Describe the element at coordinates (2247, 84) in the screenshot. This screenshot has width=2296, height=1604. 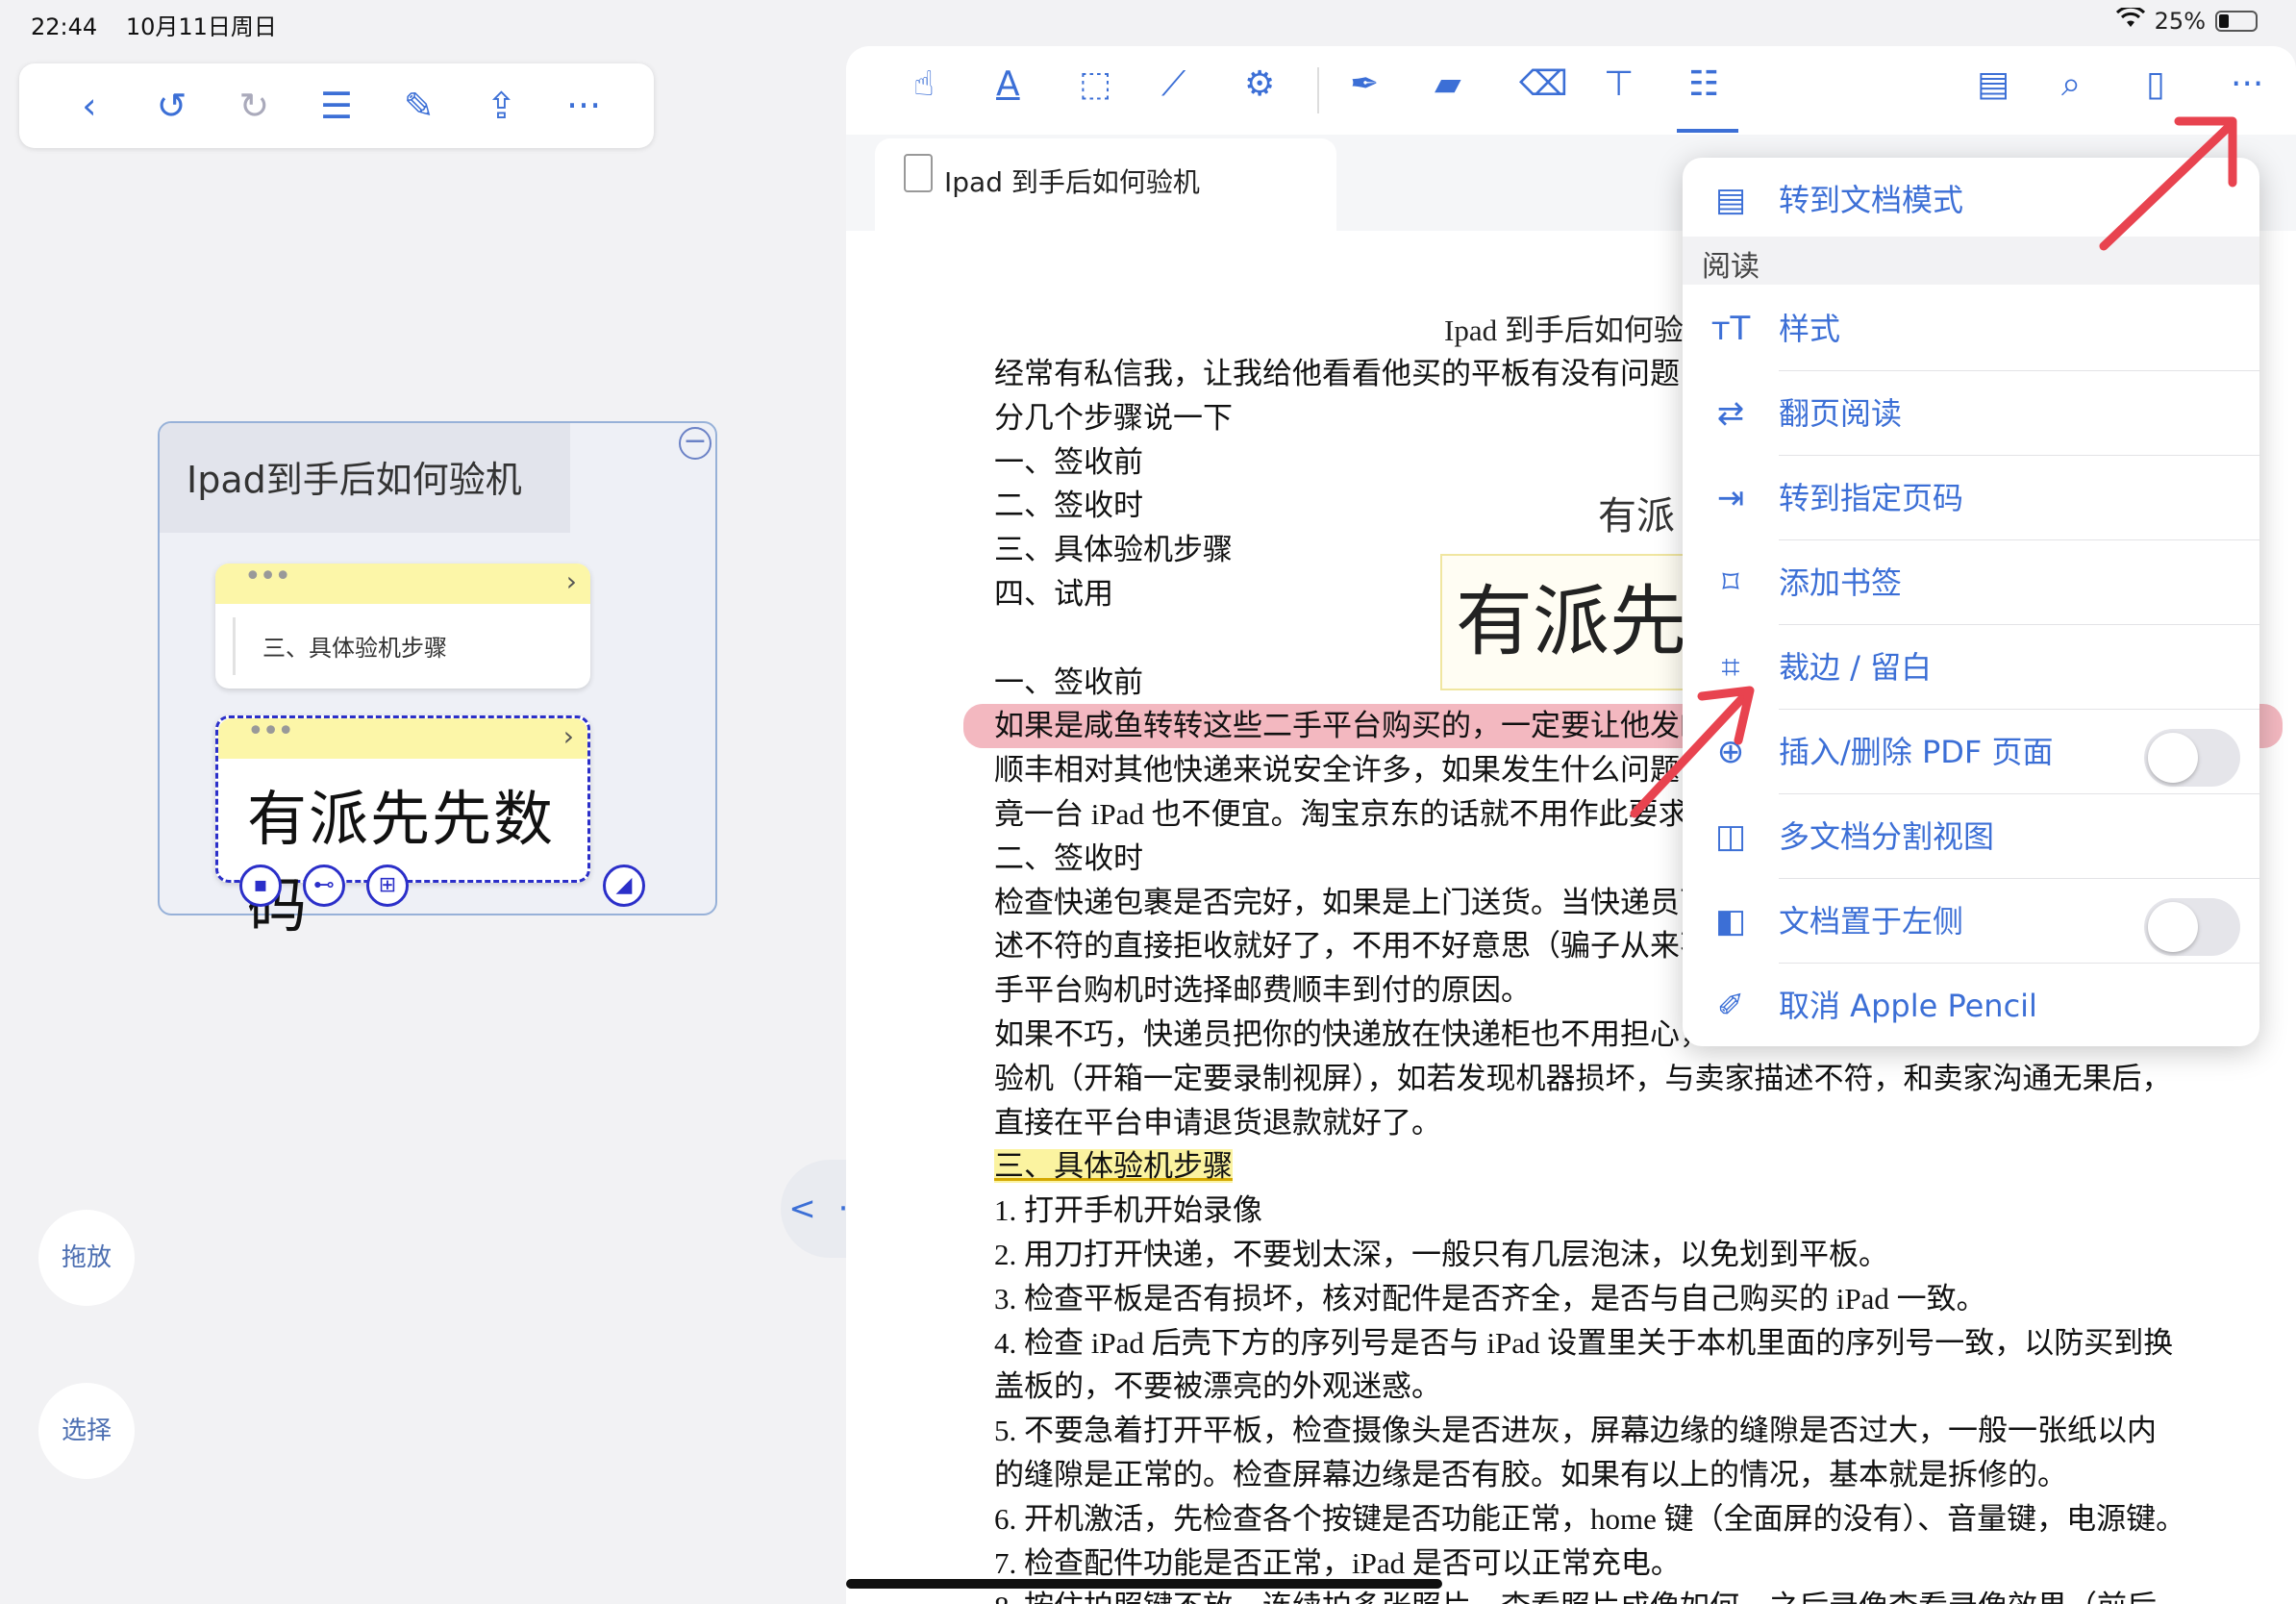
I see `more-menu-icon: ···` at that location.